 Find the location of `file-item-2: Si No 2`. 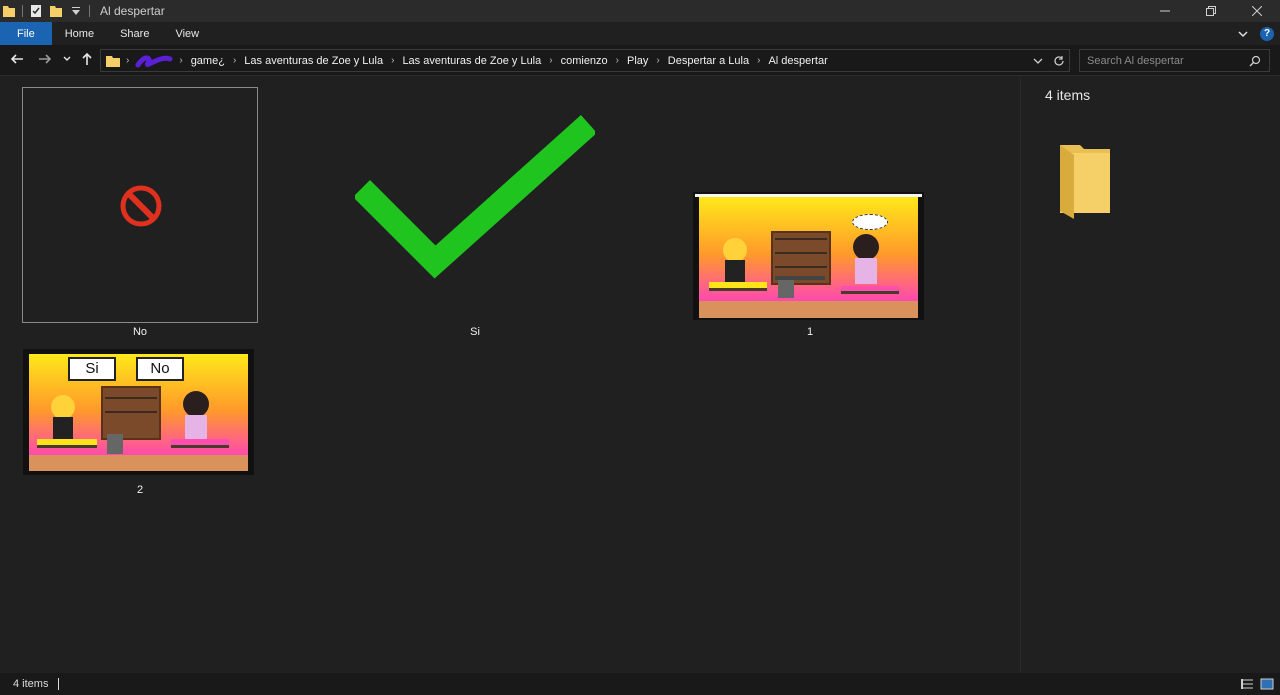

file-item-2: Si No 2 is located at coordinates (140, 422).